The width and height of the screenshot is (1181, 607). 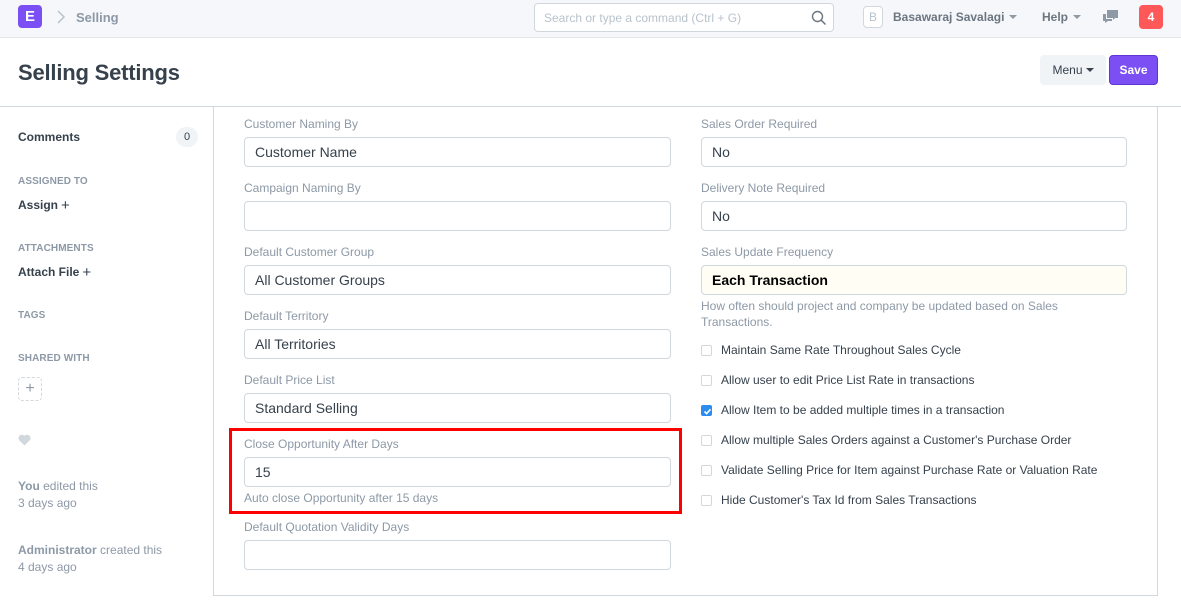 What do you see at coordinates (61, 17) in the screenshot?
I see `chevron-right-icon` at bounding box center [61, 17].